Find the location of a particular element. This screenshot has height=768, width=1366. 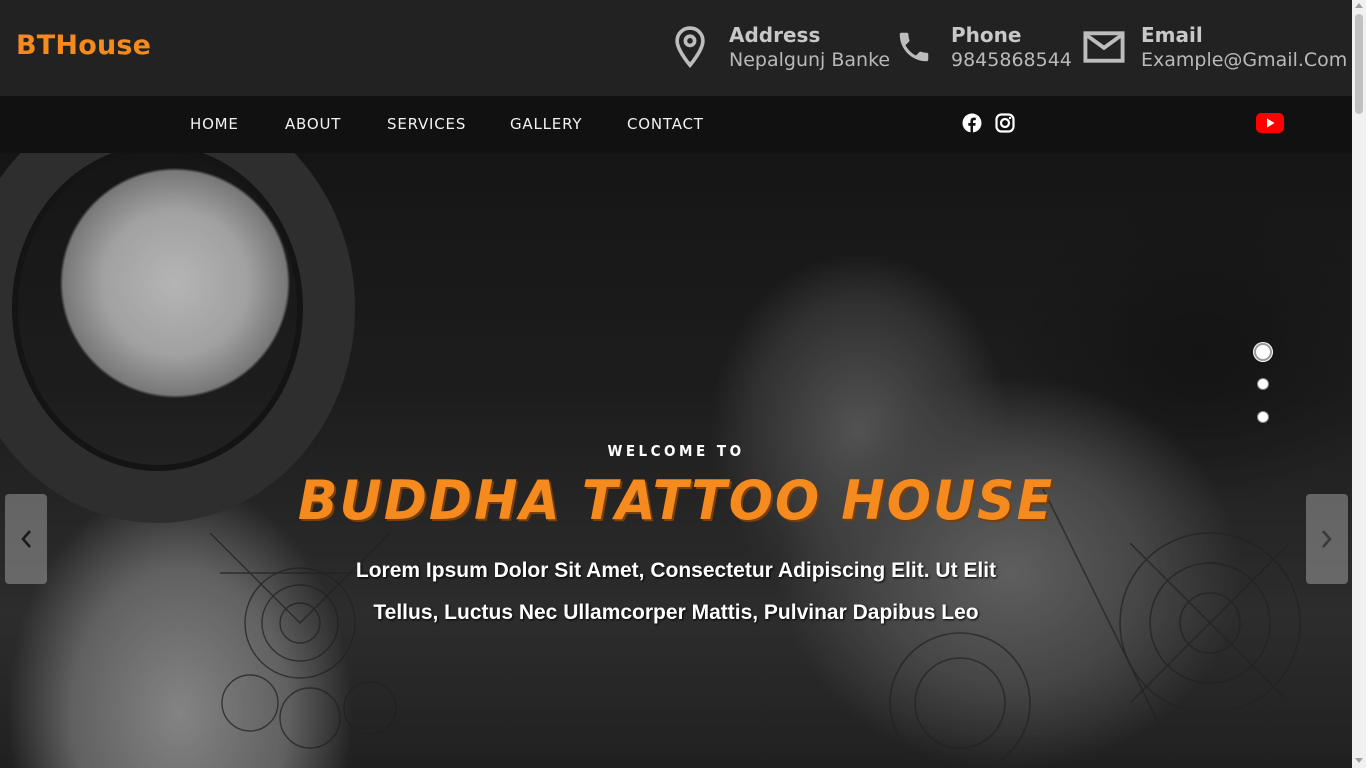

main-navbar: HOME ABOUT SERVICES GALLERY CONTACT is located at coordinates (676, 124).